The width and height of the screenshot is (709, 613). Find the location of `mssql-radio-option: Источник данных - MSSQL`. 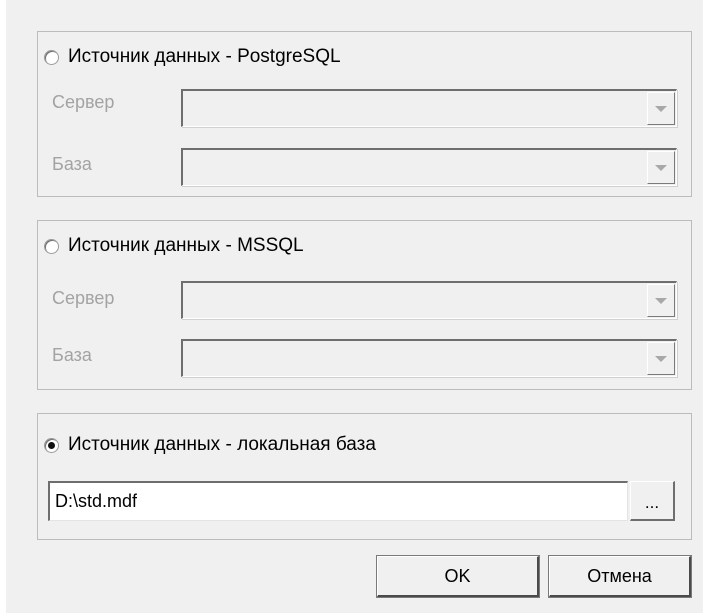

mssql-radio-option: Источник данных - MSSQL is located at coordinates (174, 246).